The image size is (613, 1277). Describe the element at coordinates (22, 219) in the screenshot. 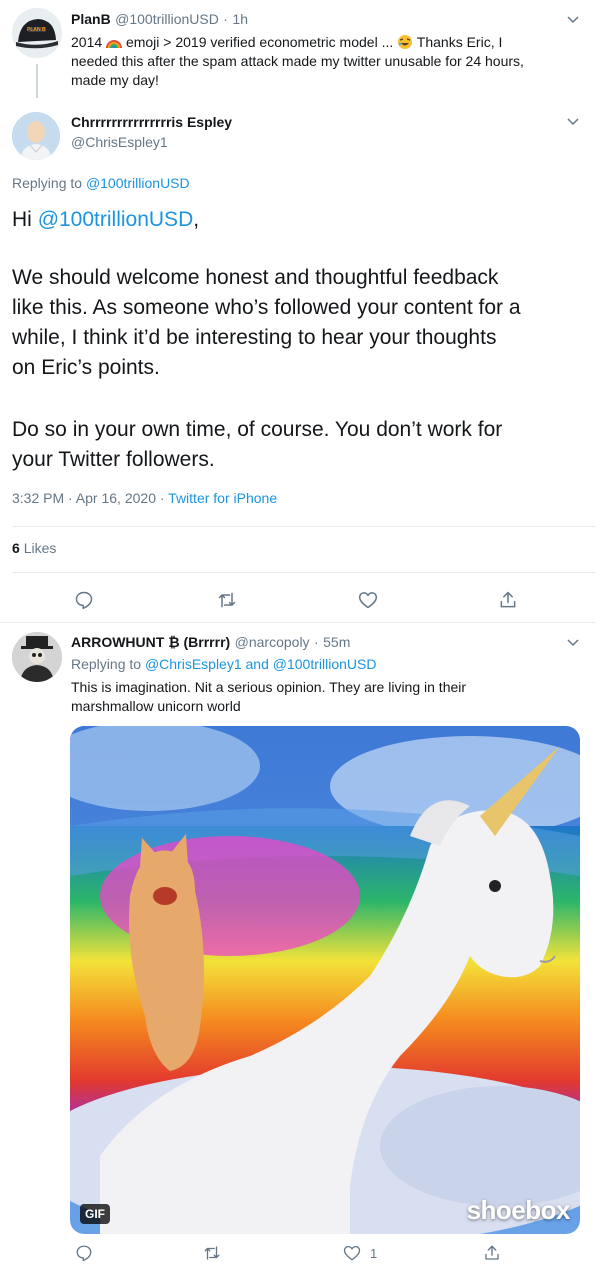

I see `greeting-text: Hi` at that location.